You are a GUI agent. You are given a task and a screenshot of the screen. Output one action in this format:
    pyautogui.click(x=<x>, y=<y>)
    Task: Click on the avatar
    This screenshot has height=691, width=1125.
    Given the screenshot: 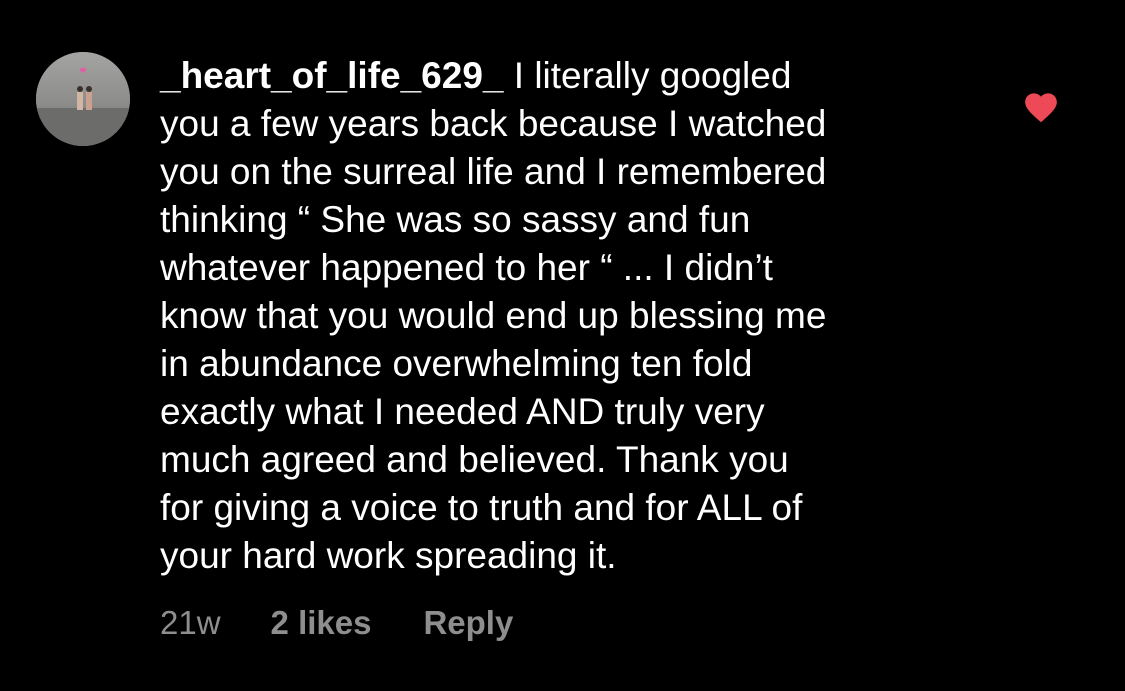 What is the action you would take?
    pyautogui.click(x=83, y=99)
    